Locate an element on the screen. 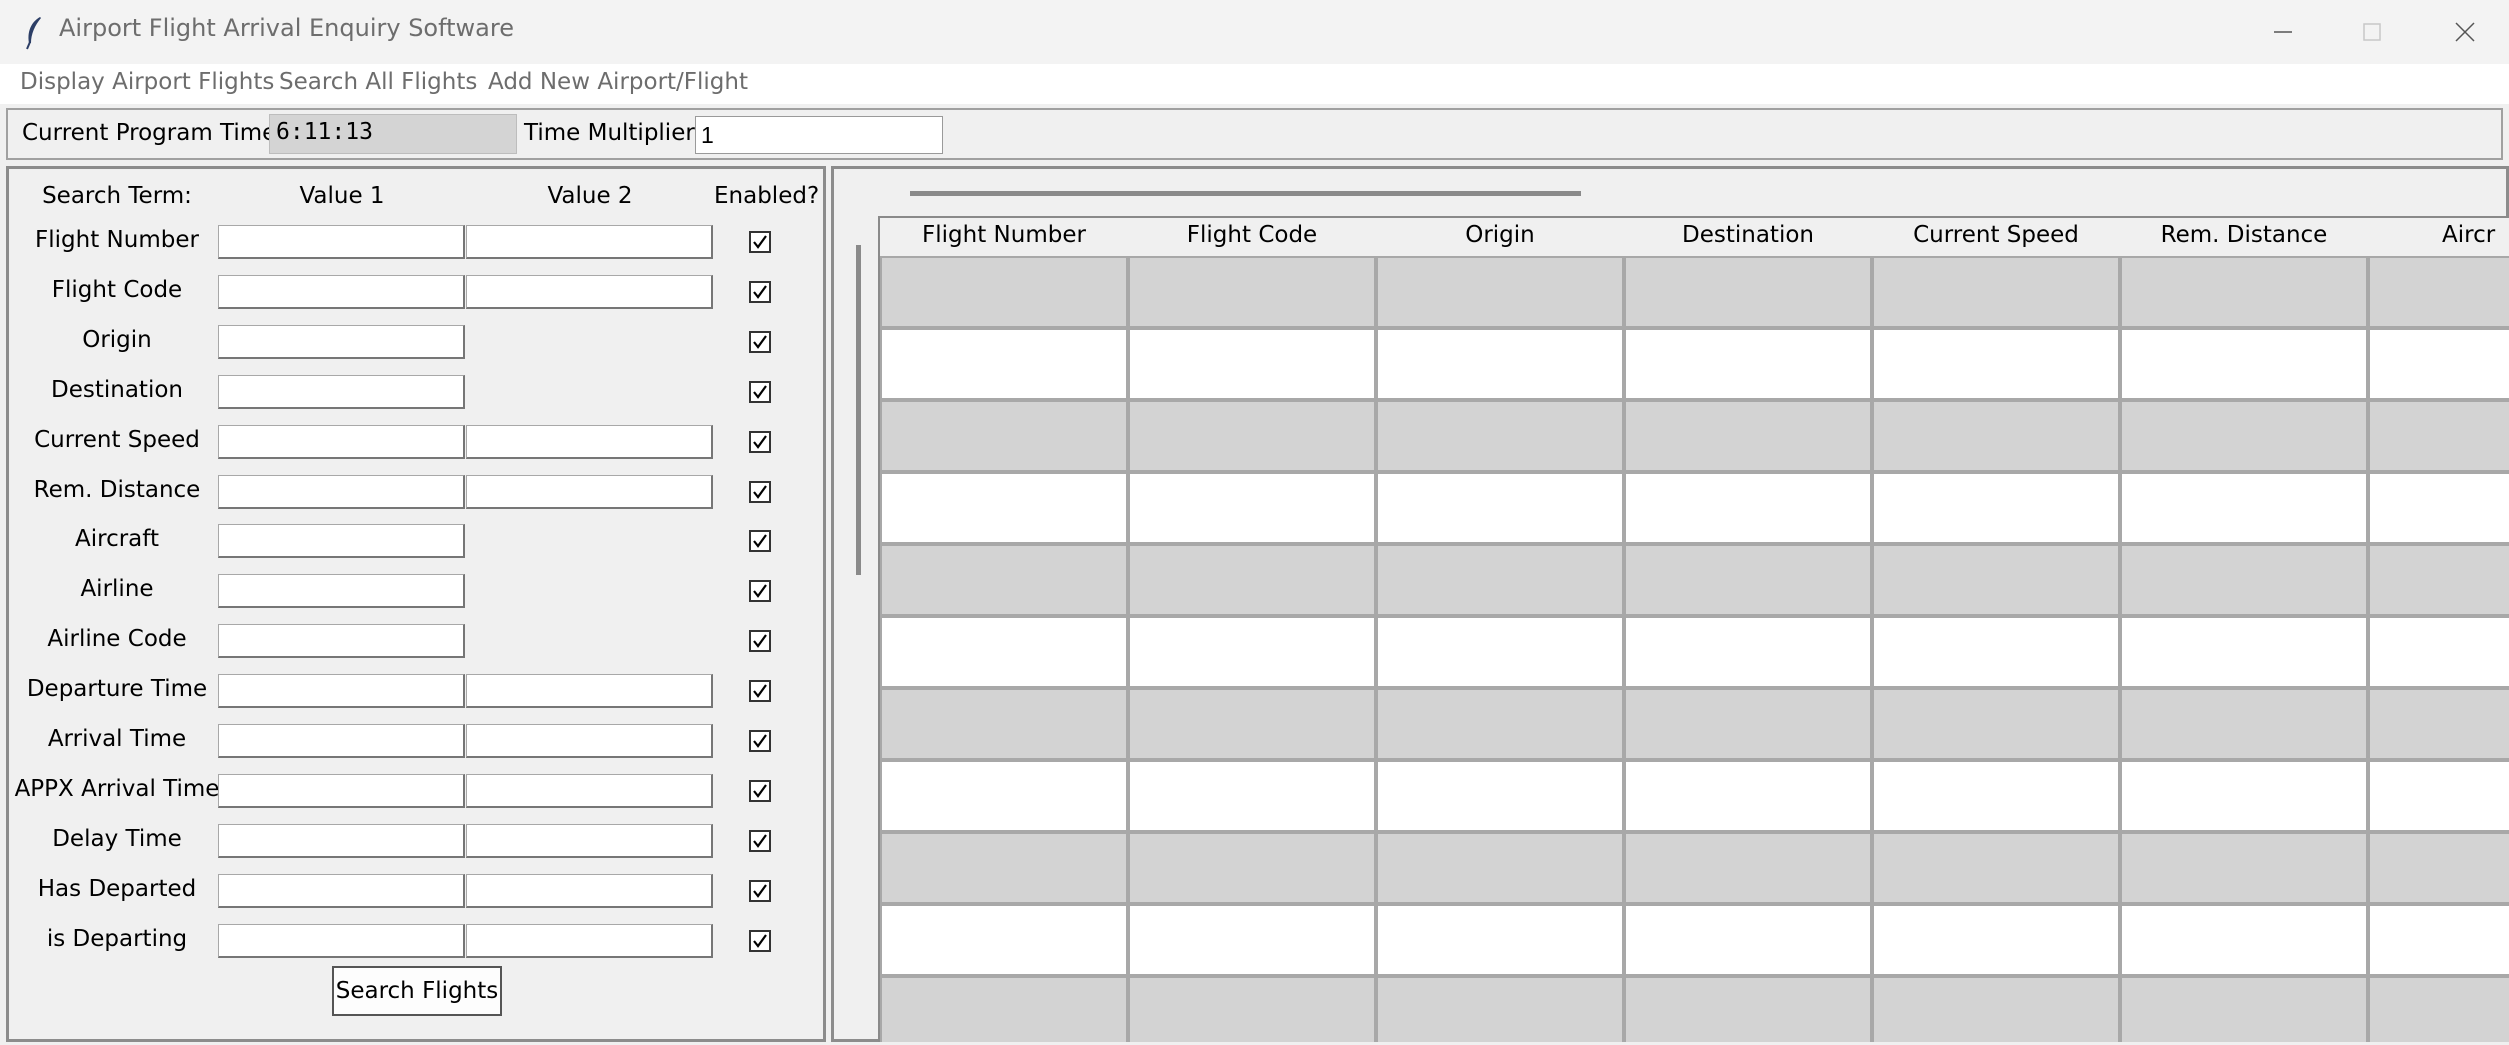  rem-distance-enabled-checkbox is located at coordinates (760, 492).